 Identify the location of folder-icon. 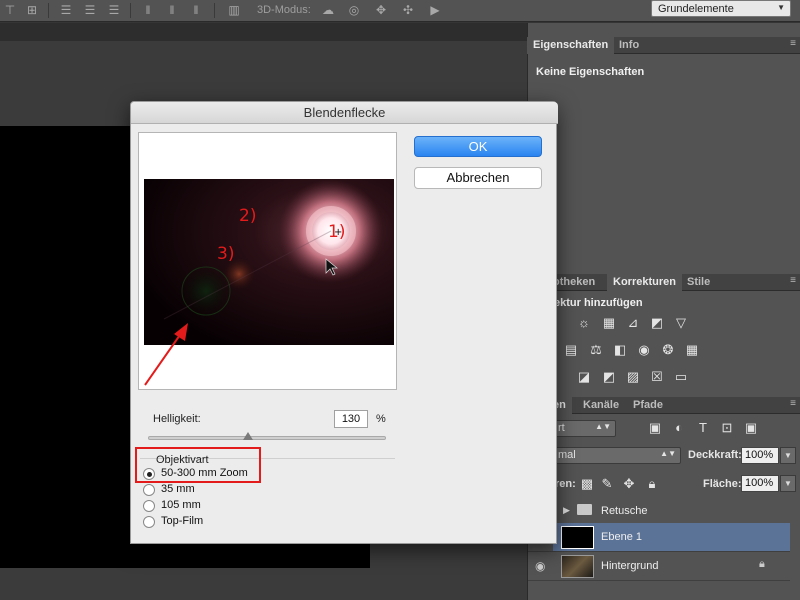
(584, 509).